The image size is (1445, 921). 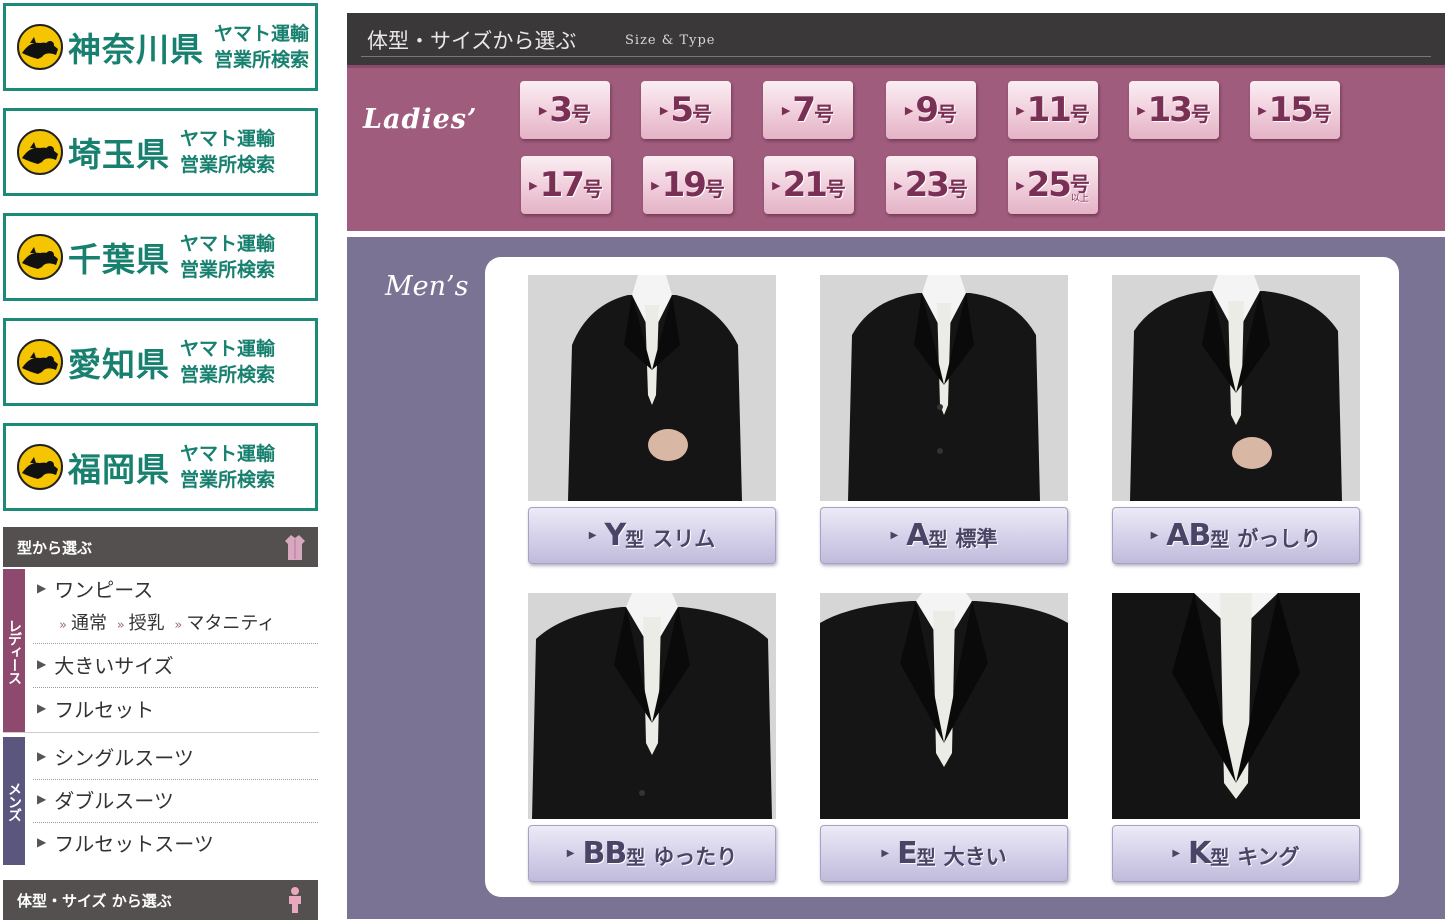 I want to click on size-button-11: ▶ 11 号, so click(x=1053, y=110).